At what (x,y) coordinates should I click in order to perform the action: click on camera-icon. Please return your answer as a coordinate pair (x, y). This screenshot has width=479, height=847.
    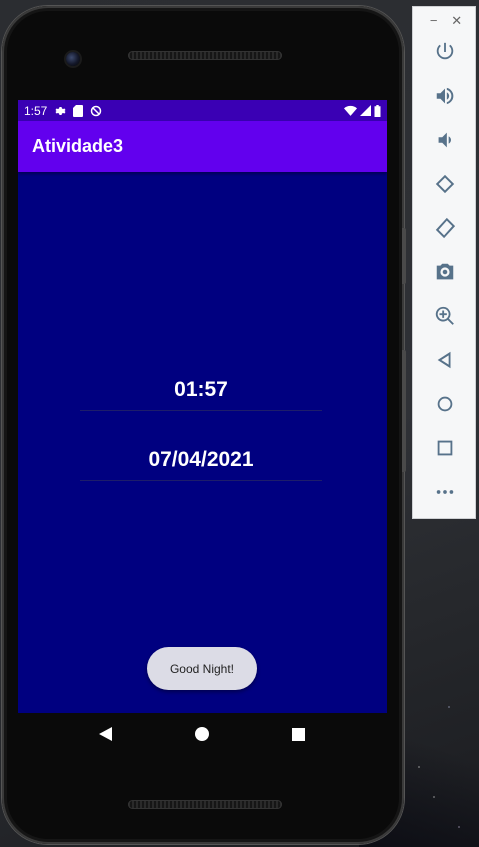
    Looking at the image, I should click on (445, 271).